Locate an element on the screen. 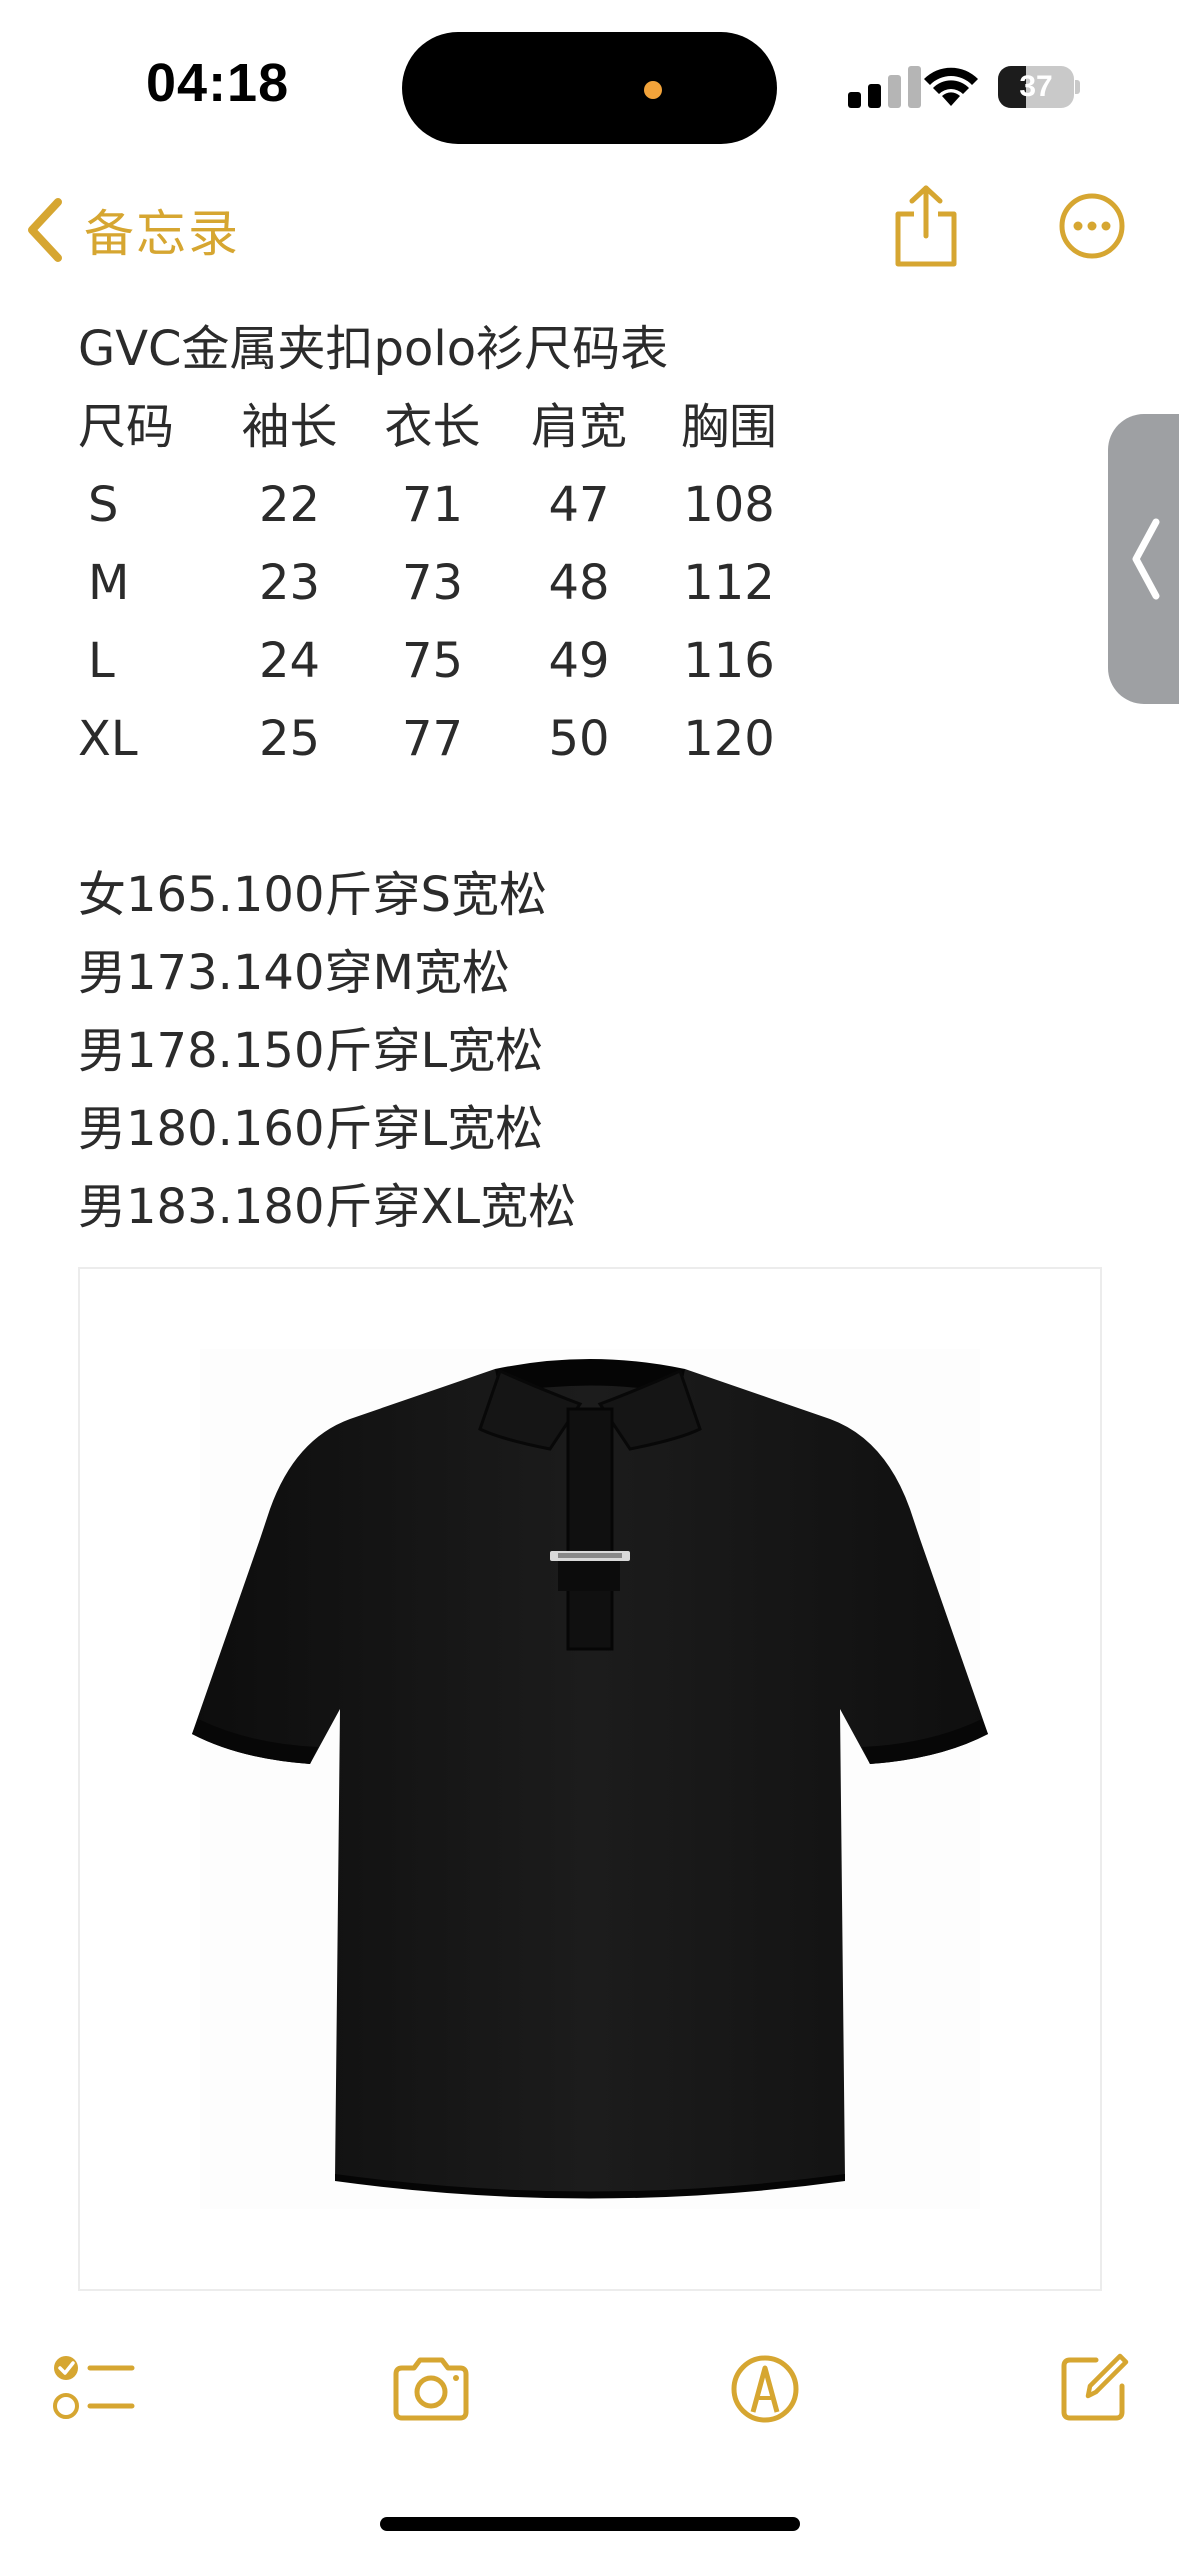 The image size is (1179, 2556). checklist-icon is located at coordinates (94, 2388).